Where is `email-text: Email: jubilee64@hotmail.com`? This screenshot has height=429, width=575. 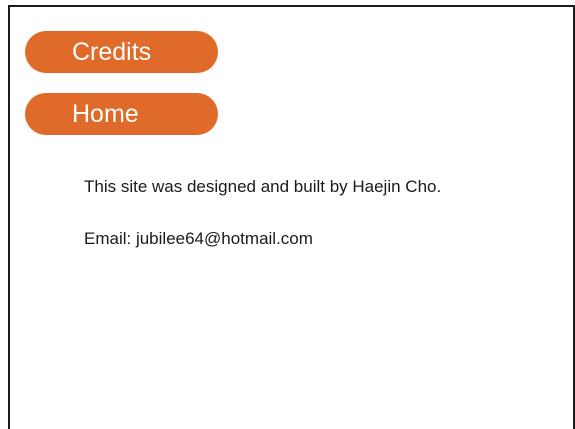 email-text: Email: jubilee64@hotmail.com is located at coordinates (198, 238).